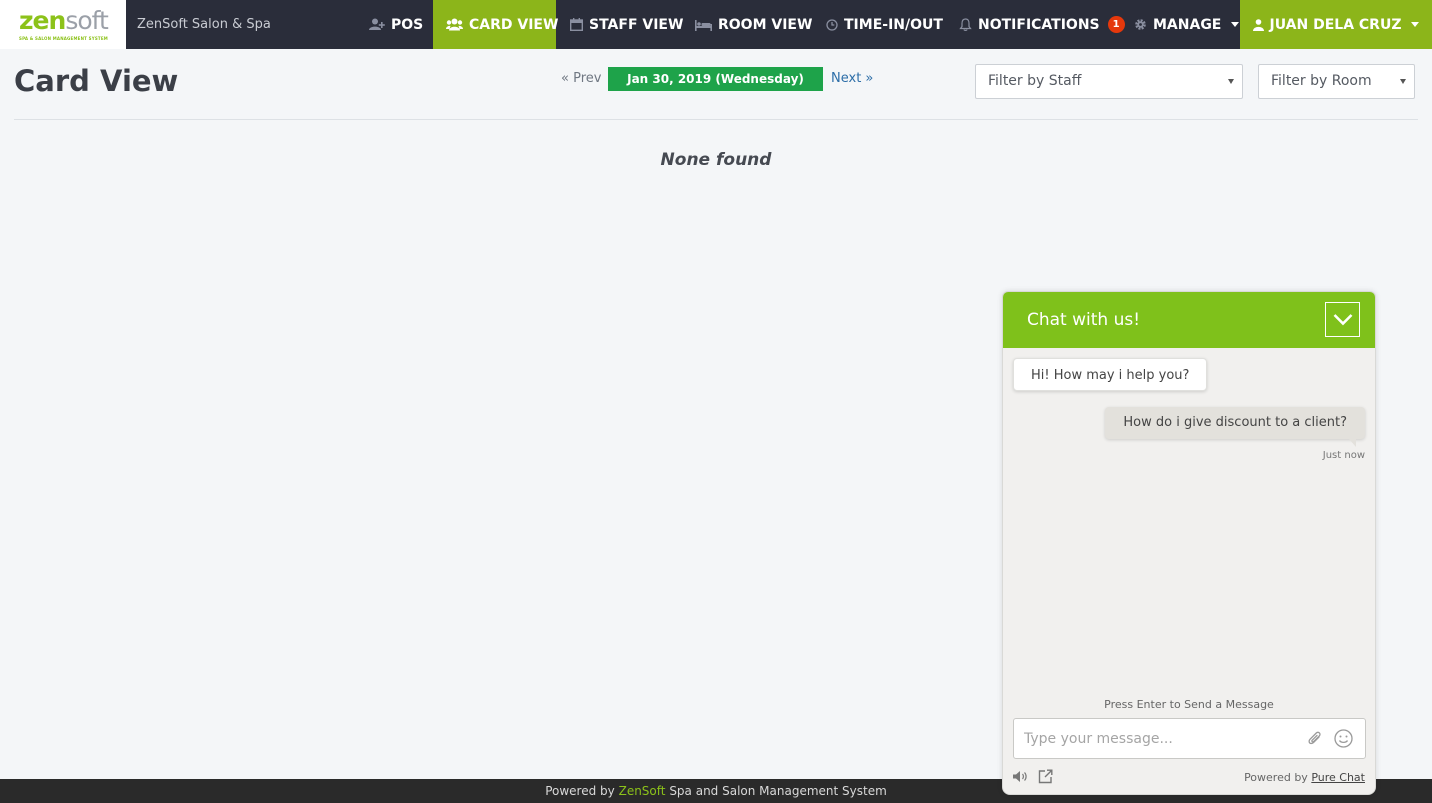 The width and height of the screenshot is (1432, 803). Describe the element at coordinates (1189, 704) in the screenshot. I see `chat-send-hint: Press Enter to Send a Message` at that location.